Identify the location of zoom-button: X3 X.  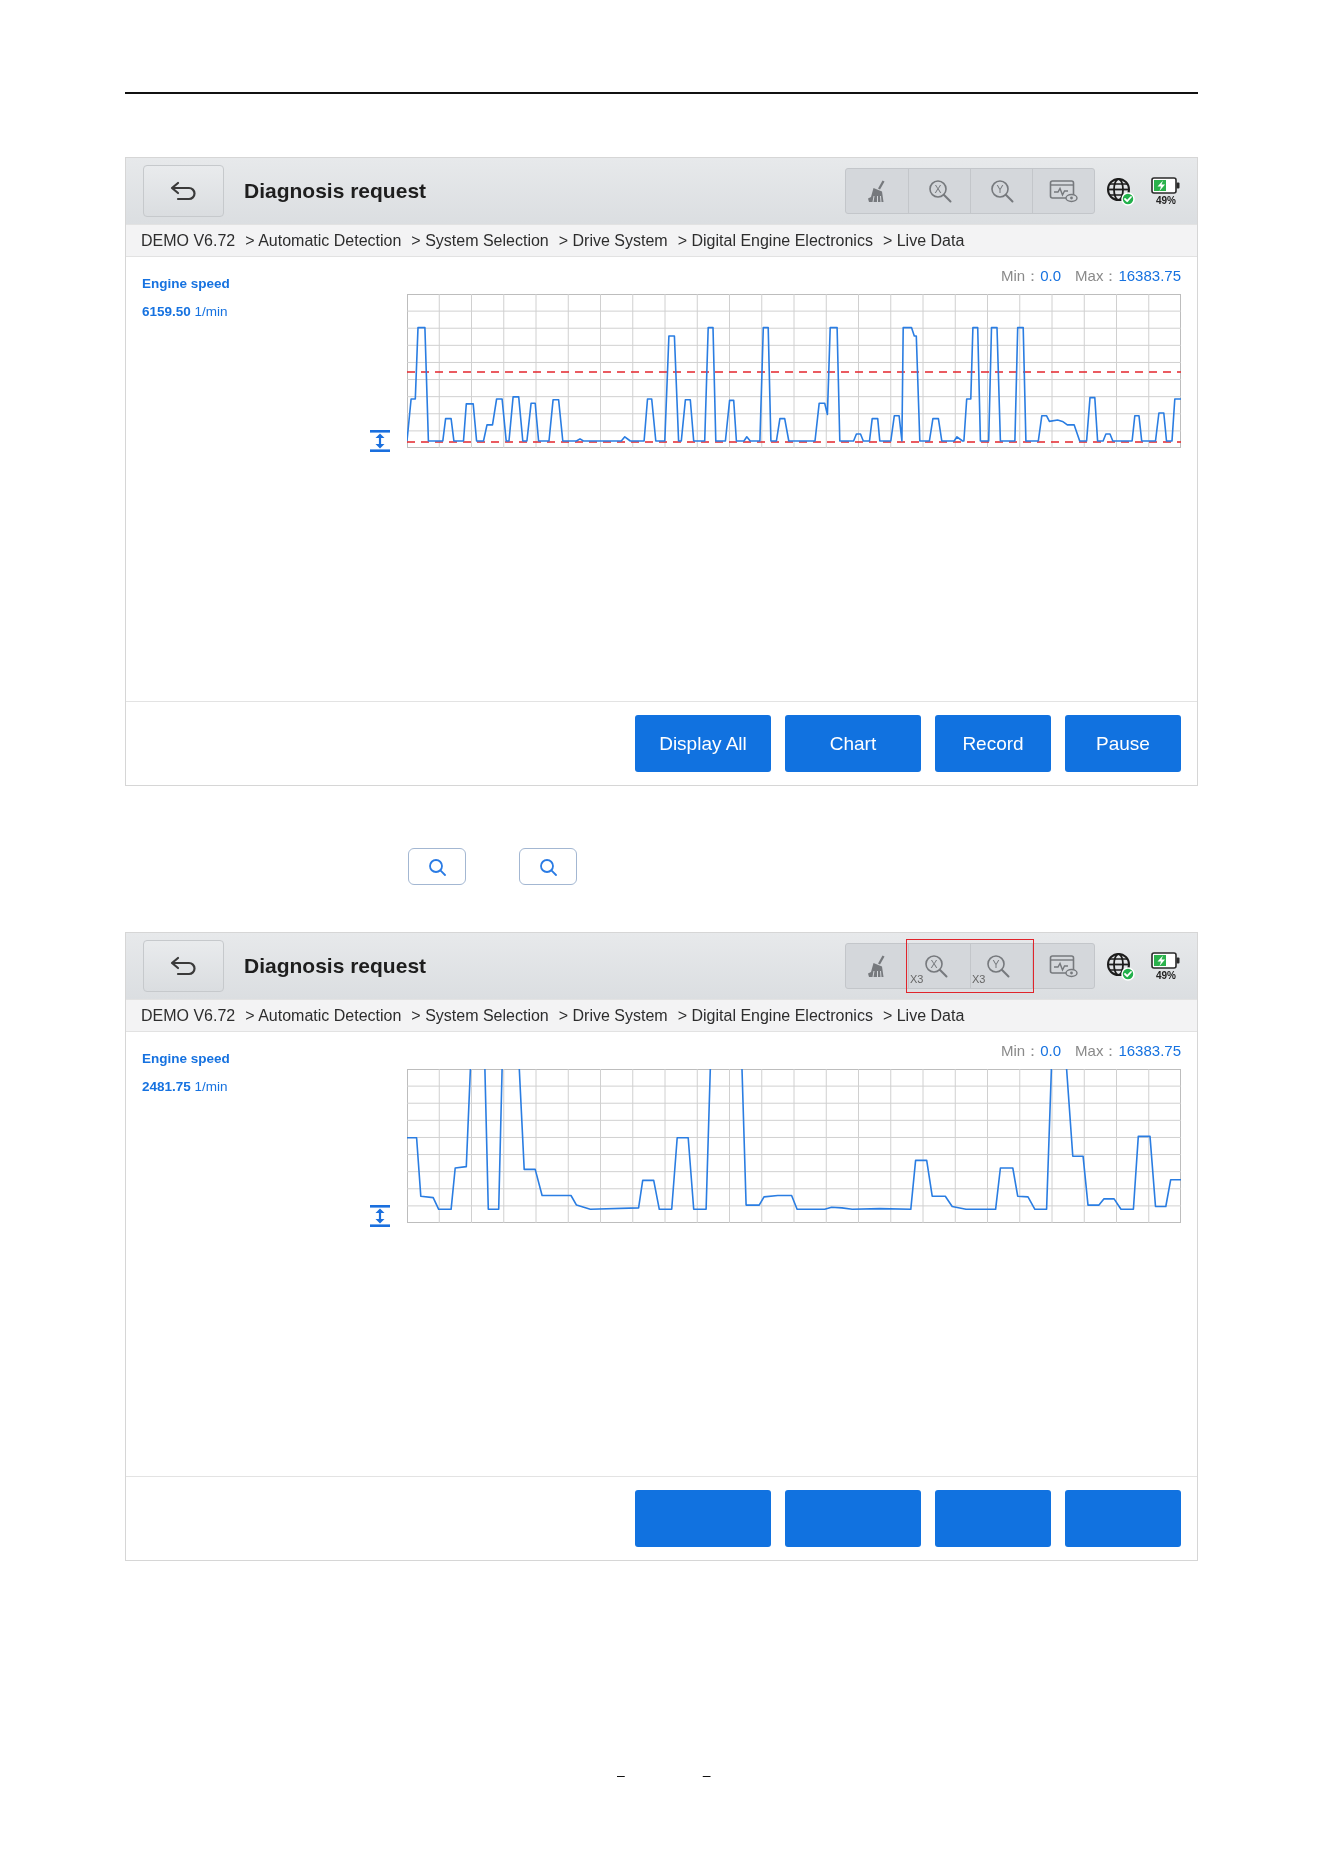
(939, 966).